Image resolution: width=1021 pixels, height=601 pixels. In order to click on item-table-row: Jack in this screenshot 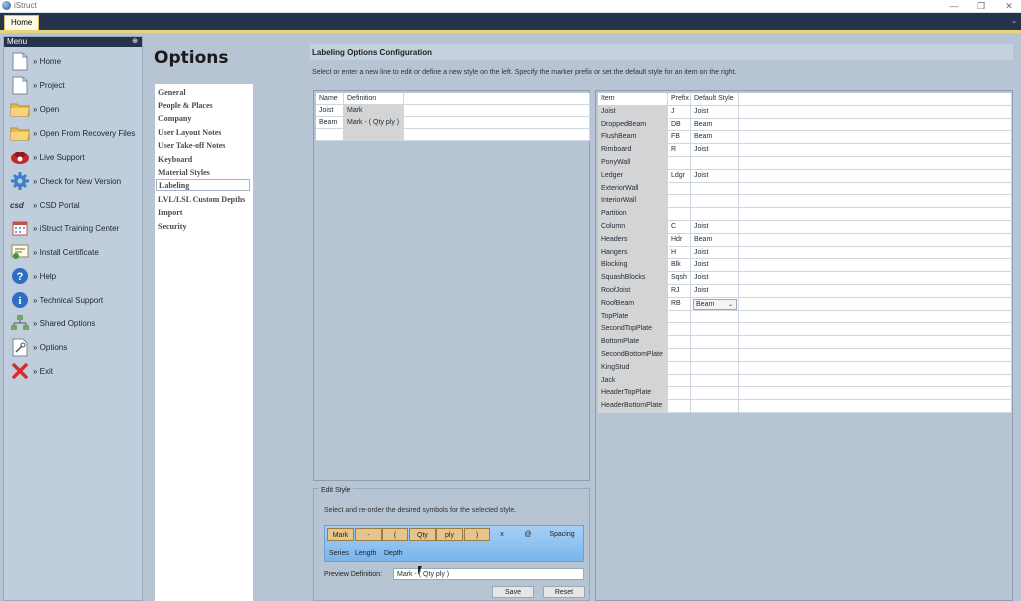, I will do `click(805, 381)`.